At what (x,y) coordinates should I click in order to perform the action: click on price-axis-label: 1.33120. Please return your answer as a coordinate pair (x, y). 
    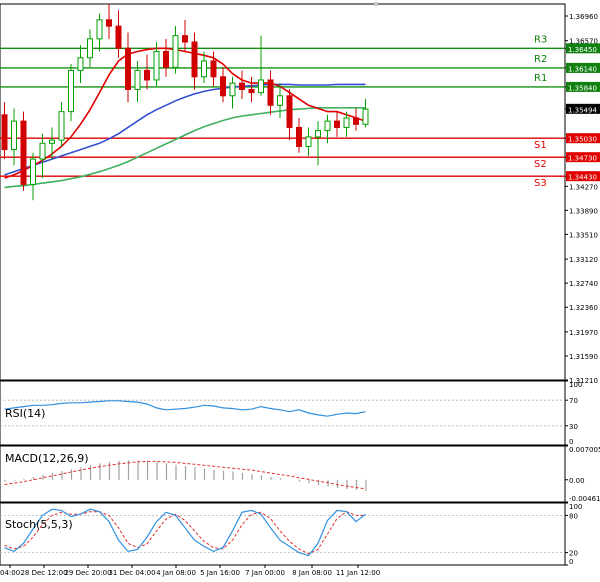
    Looking at the image, I should click on (583, 260).